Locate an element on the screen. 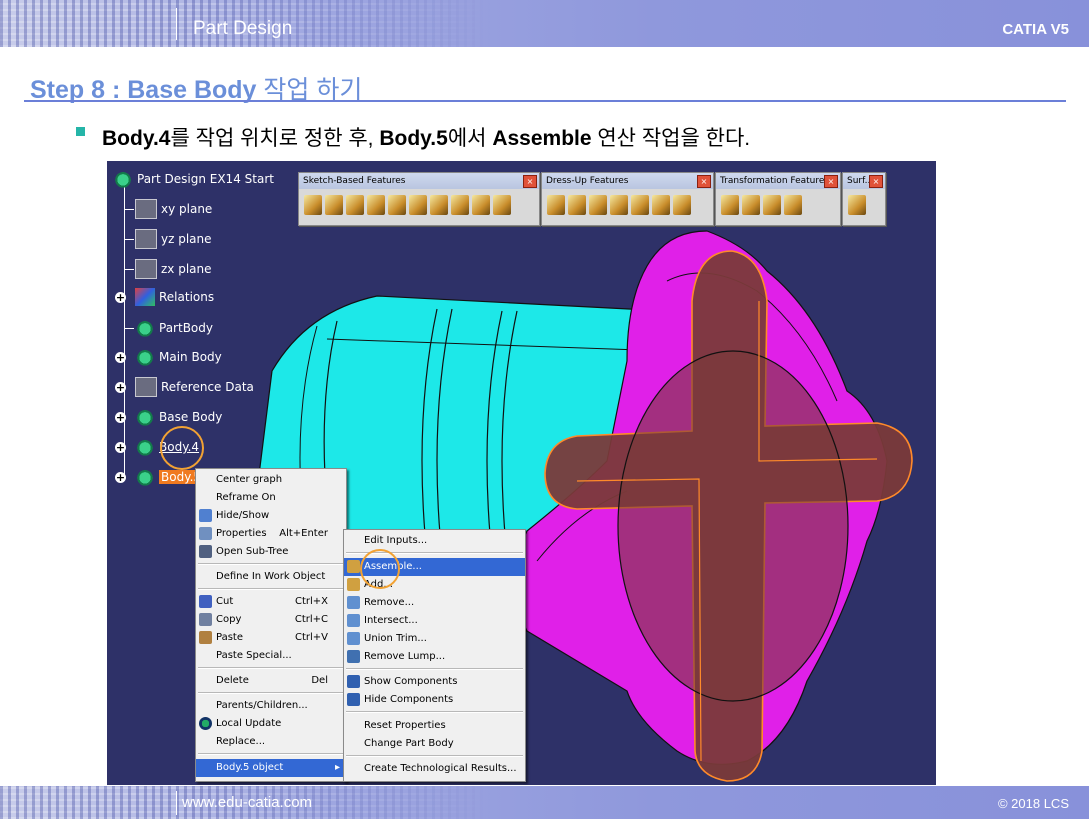 The height and width of the screenshot is (819, 1089). draft-icon is located at coordinates (598, 205).